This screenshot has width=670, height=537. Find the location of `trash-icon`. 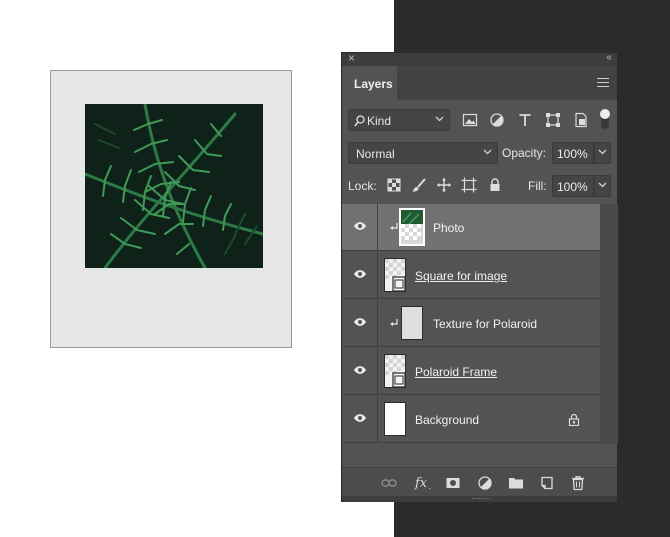

trash-icon is located at coordinates (578, 483).